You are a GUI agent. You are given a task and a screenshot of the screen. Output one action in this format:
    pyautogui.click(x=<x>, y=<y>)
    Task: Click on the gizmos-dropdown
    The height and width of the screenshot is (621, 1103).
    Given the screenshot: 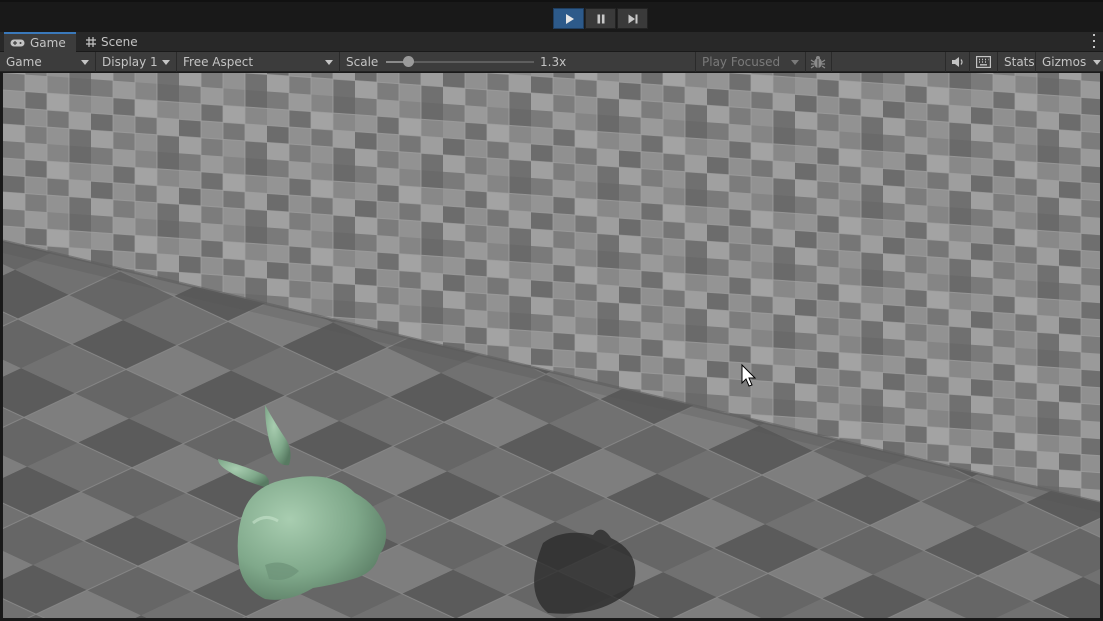 What is the action you would take?
    pyautogui.click(x=1095, y=62)
    